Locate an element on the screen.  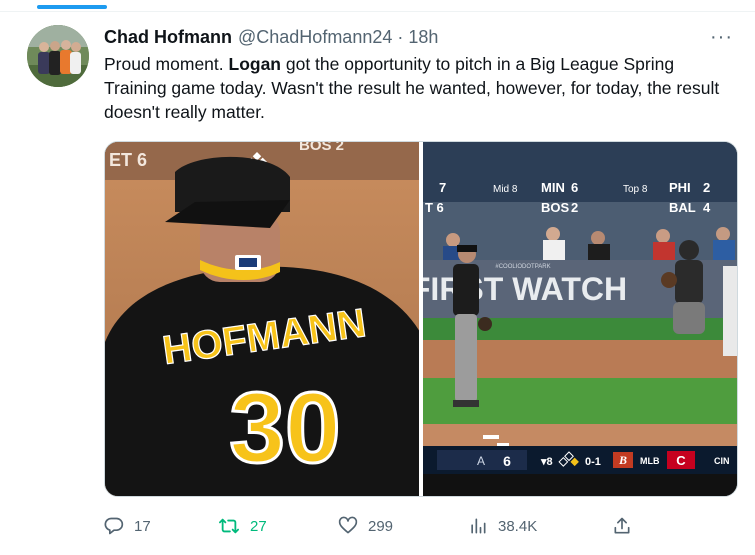
score-row1-score-b: 2 is located at coordinates (706, 187).